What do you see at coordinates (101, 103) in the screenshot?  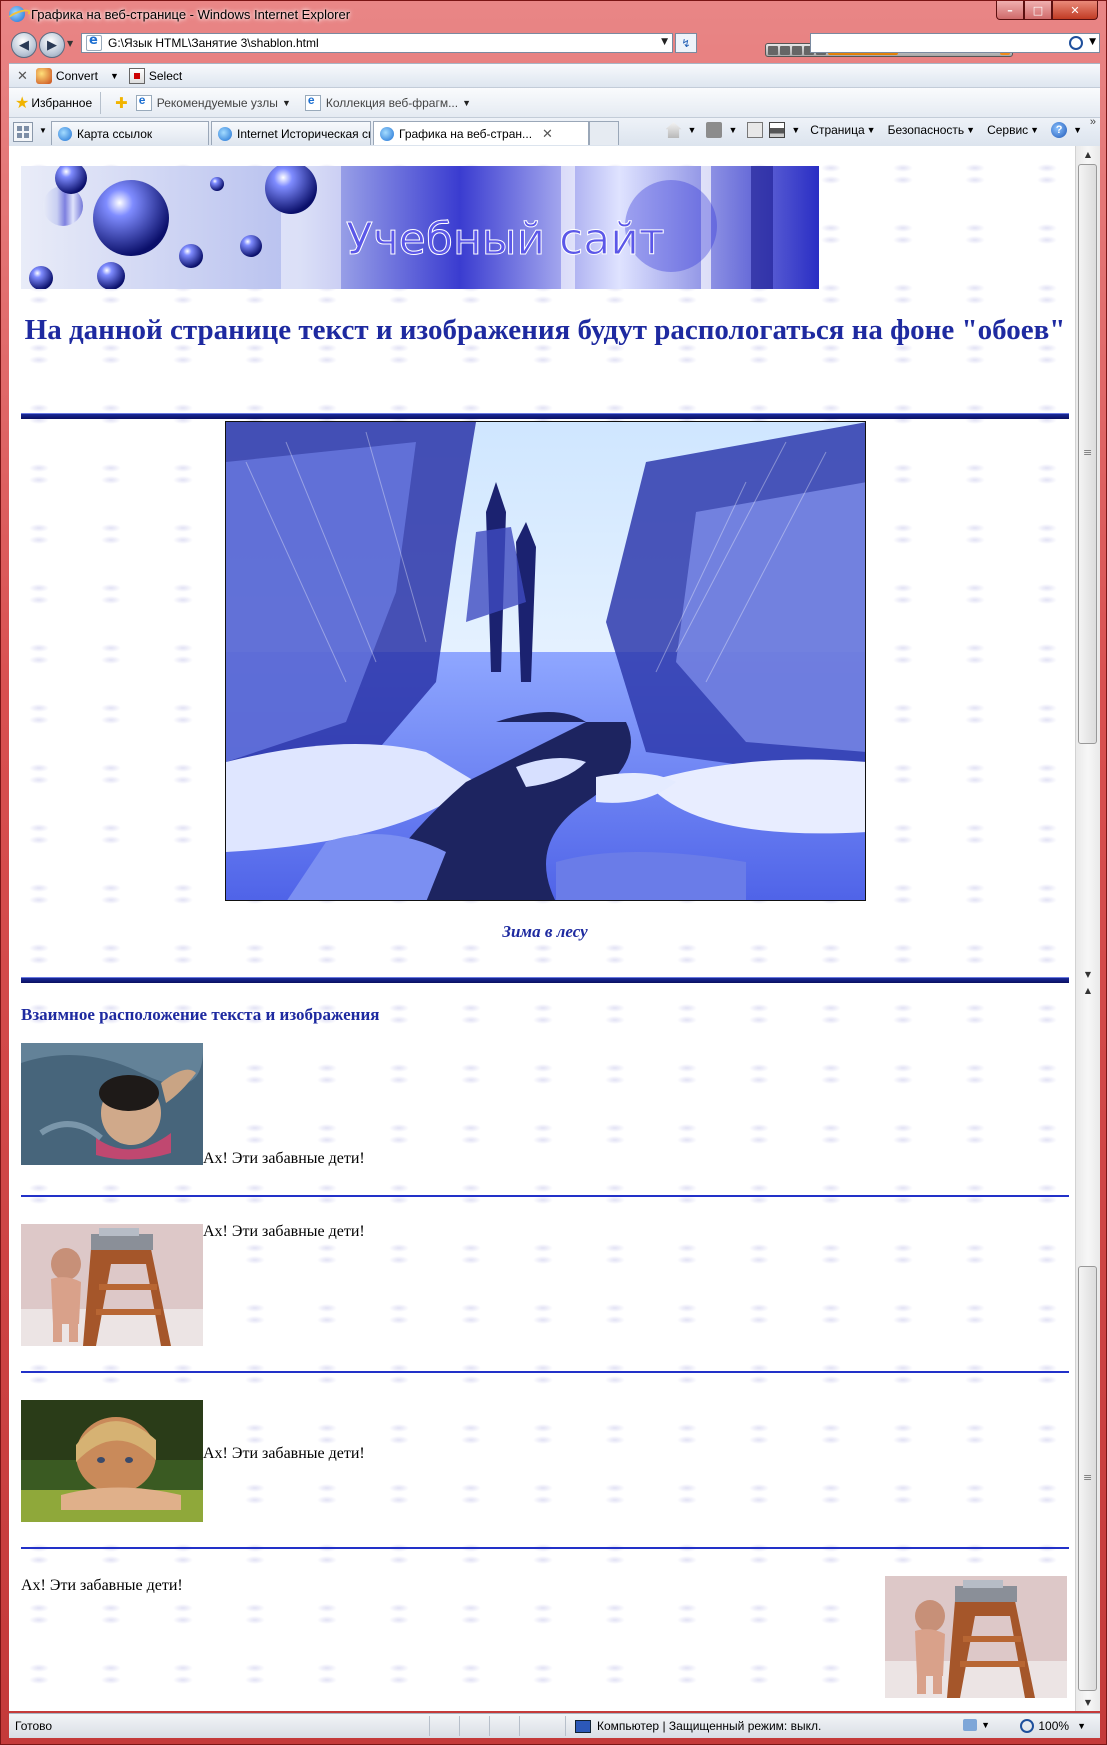 I see `toolbar-divider` at bounding box center [101, 103].